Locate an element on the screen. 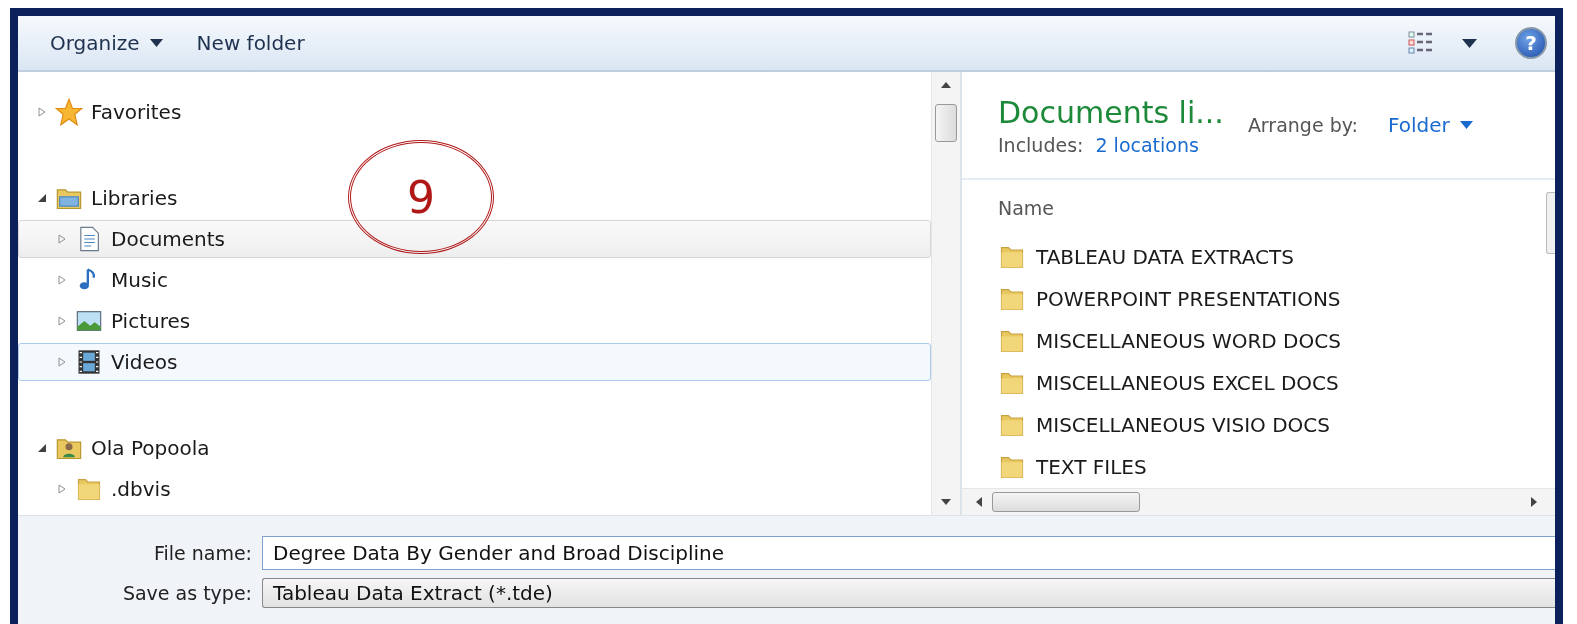 Image resolution: width=1577 pixels, height=624 pixels. scroll-left-icon is located at coordinates (979, 502).